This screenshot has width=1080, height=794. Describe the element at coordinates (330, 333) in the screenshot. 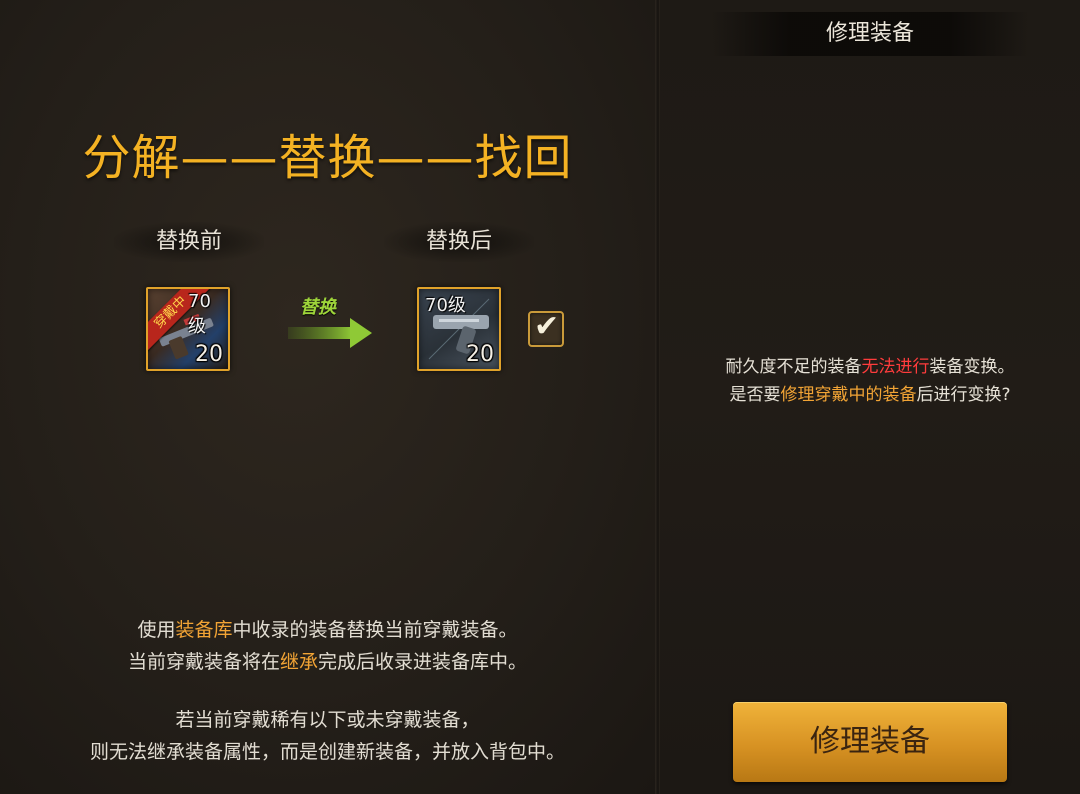

I see `arrow-right-icon` at that location.